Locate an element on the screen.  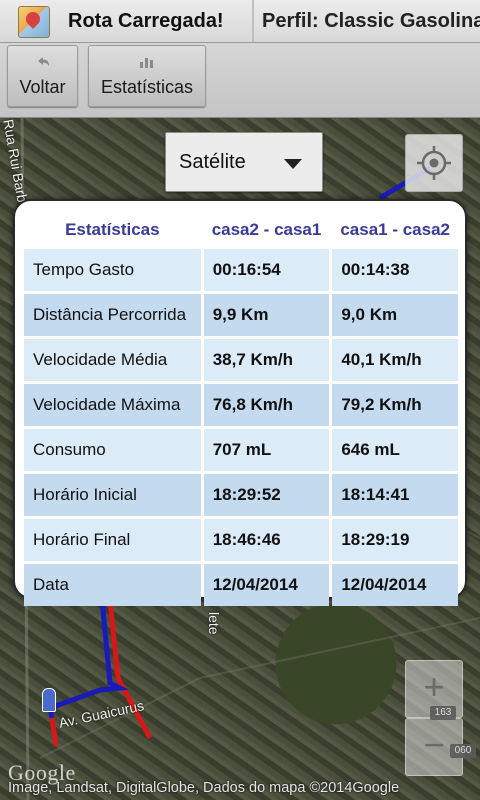
app-icon is located at coordinates (34, 22).